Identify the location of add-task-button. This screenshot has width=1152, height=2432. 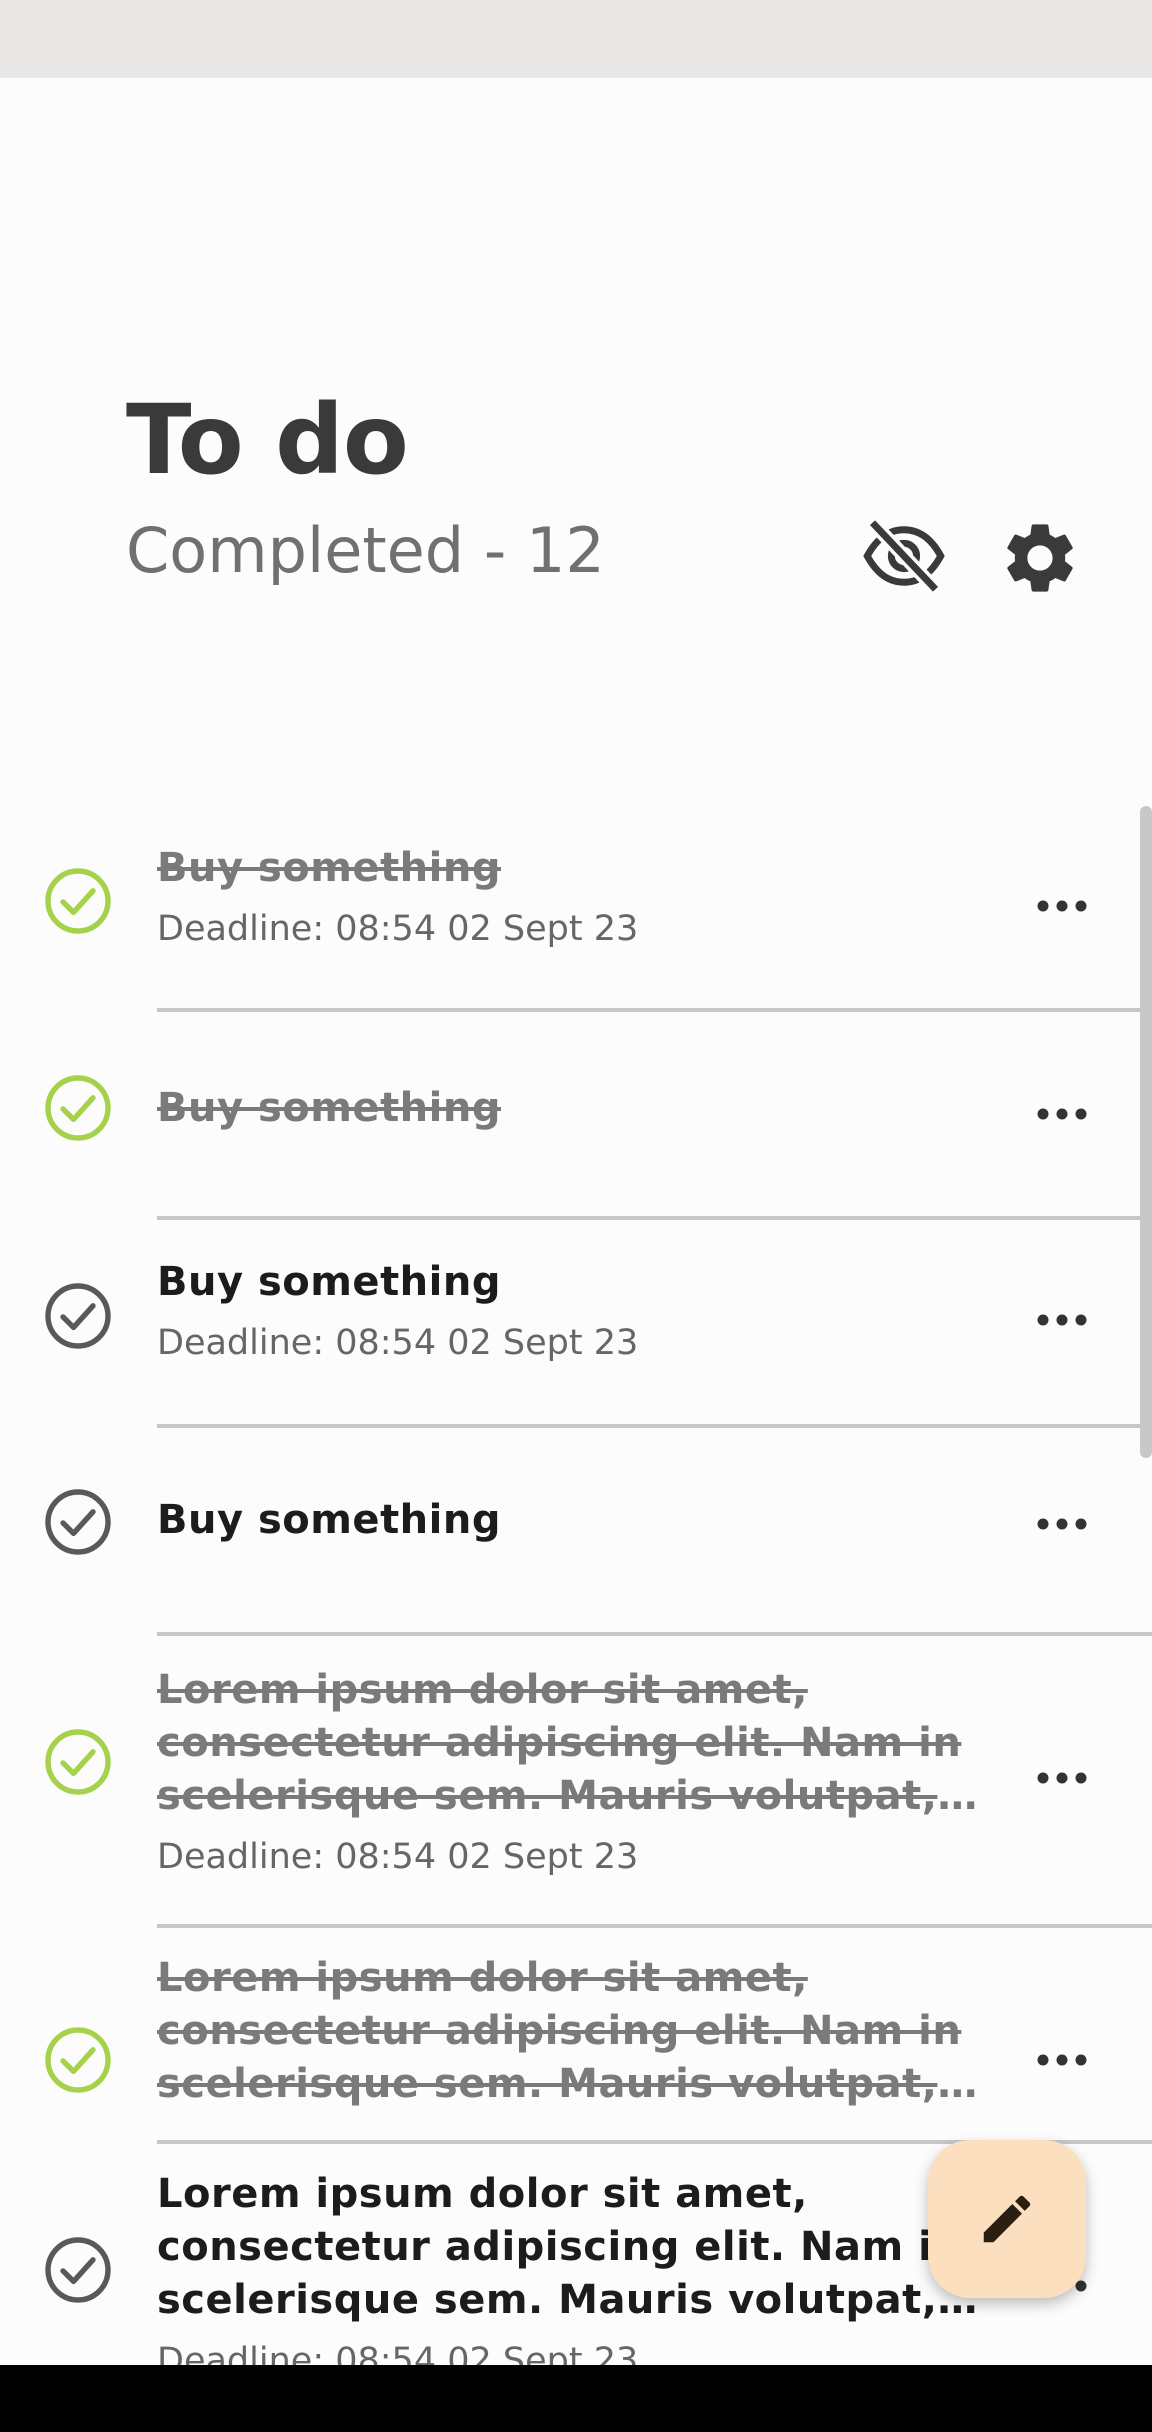
(1007, 2219).